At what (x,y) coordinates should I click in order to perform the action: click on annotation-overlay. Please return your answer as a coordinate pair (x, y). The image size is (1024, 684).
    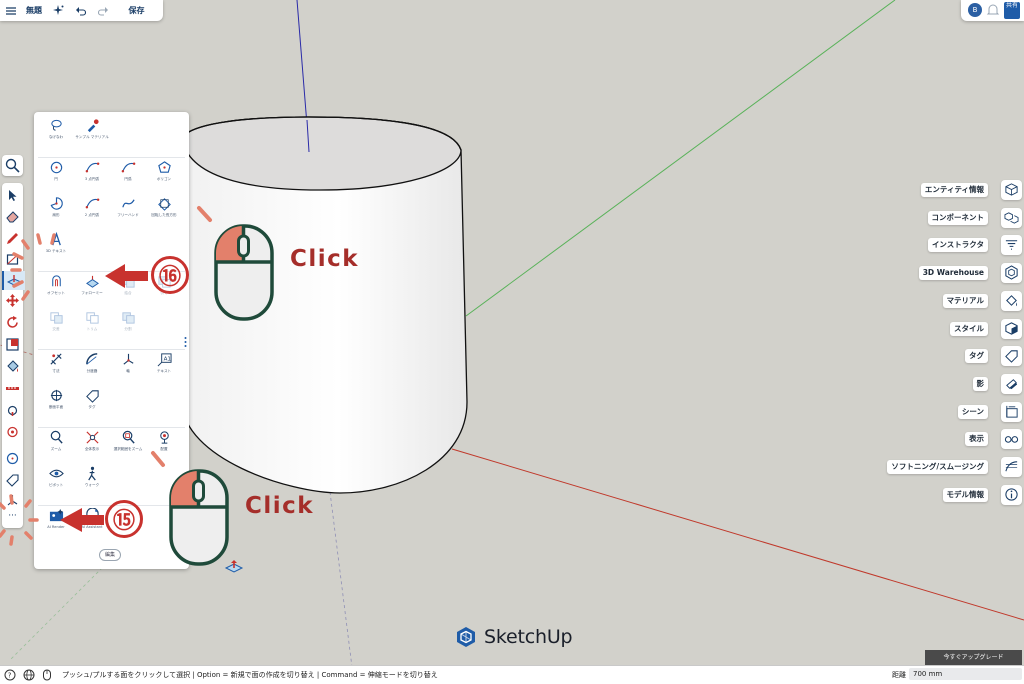
    Looking at the image, I should click on (137, 386).